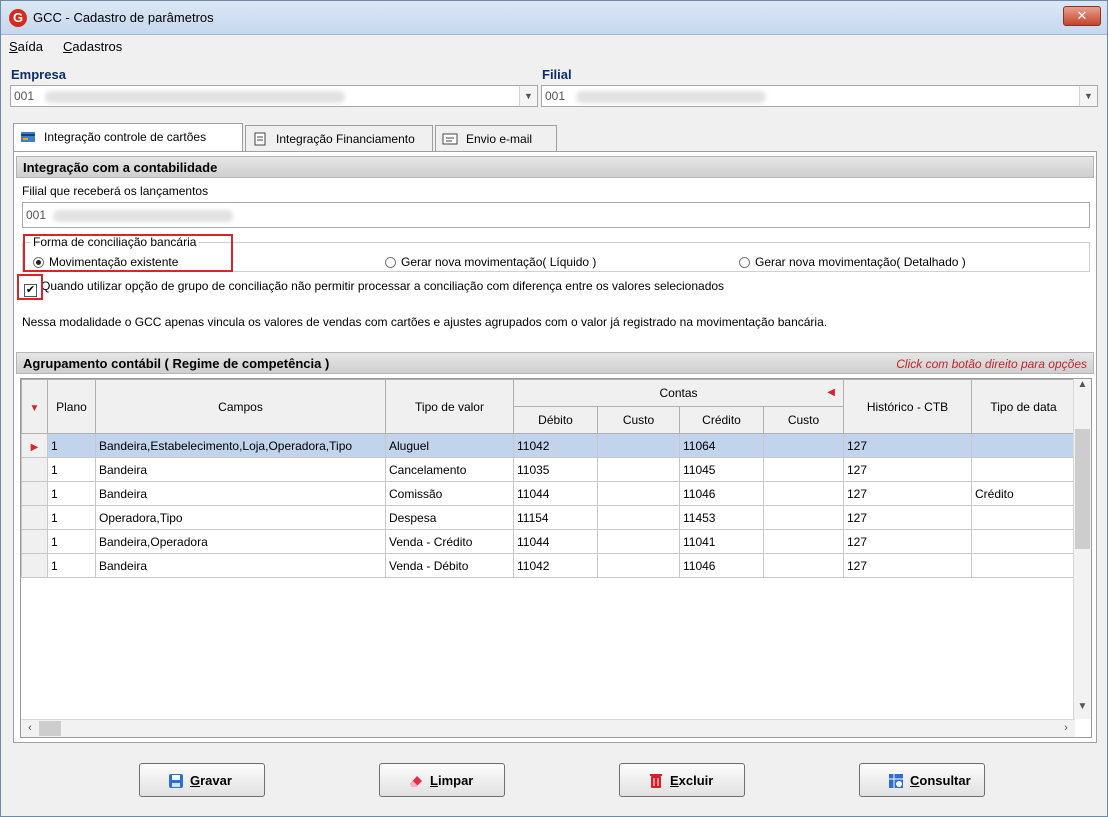 The height and width of the screenshot is (817, 1108). What do you see at coordinates (30, 728) in the screenshot?
I see `scroll-left-icon: ‹` at bounding box center [30, 728].